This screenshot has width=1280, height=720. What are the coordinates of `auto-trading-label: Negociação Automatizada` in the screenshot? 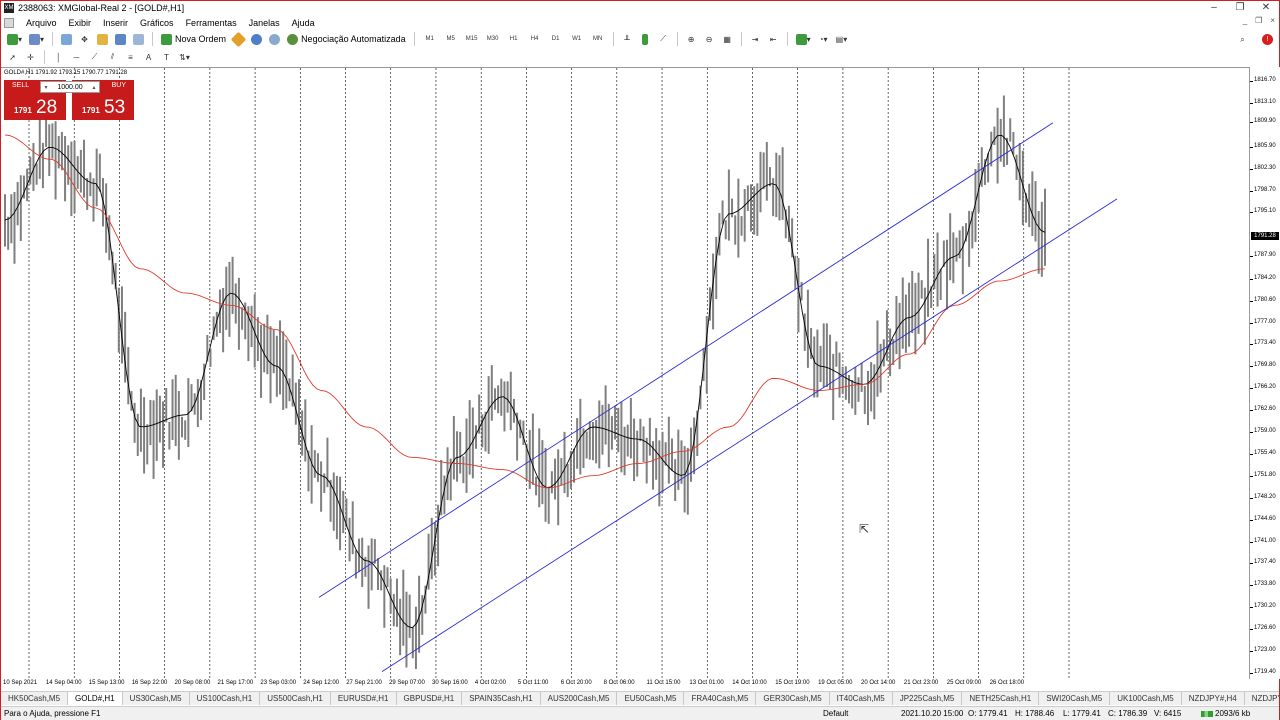 It's located at (353, 39).